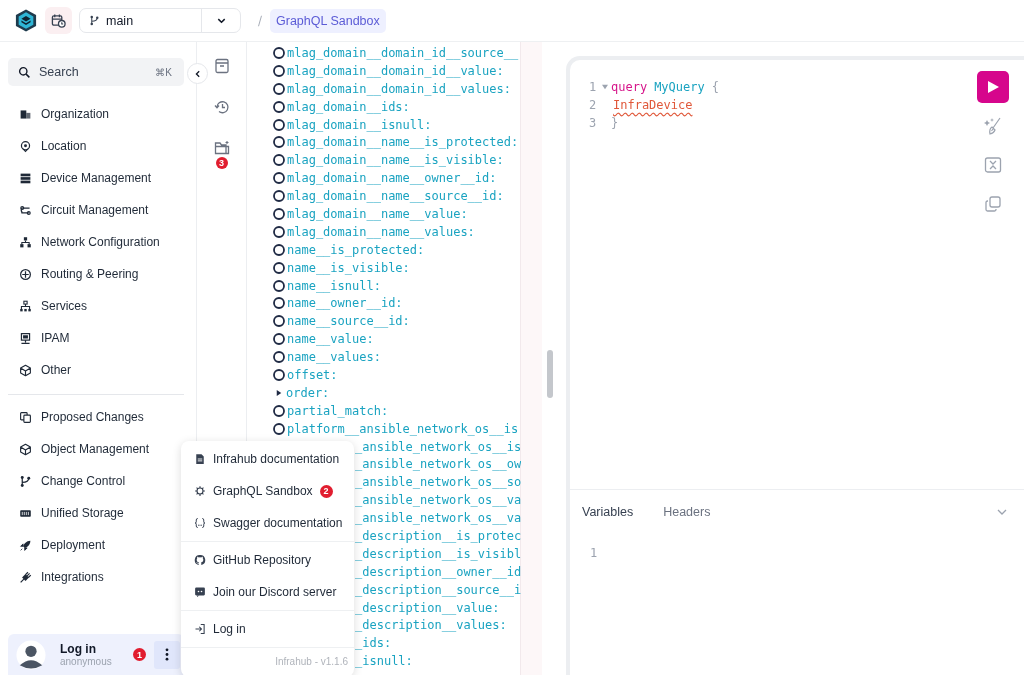 Image resolution: width=1024 pixels, height=675 pixels. I want to click on field-name: platform__ansible_network_os__is, so click(403, 428).